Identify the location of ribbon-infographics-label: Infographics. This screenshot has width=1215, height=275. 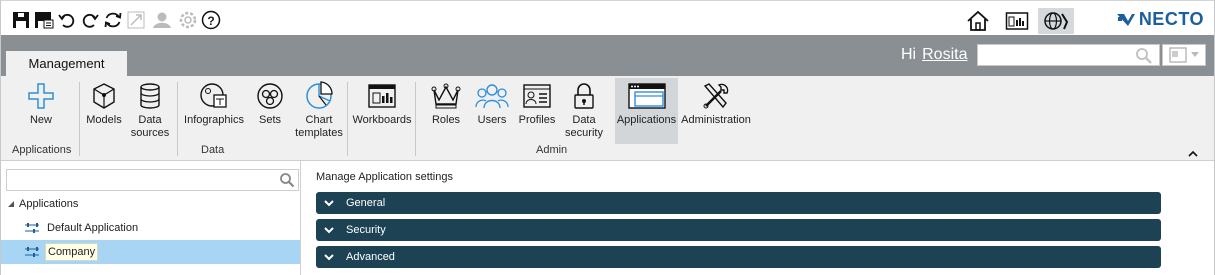
(214, 120).